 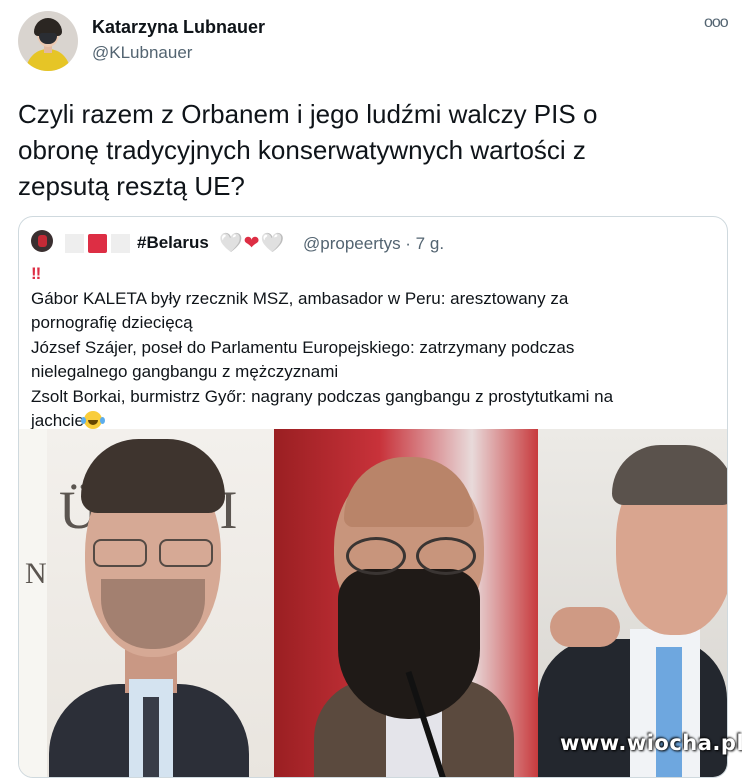 What do you see at coordinates (33, 603) in the screenshot?
I see `background-pillar` at bounding box center [33, 603].